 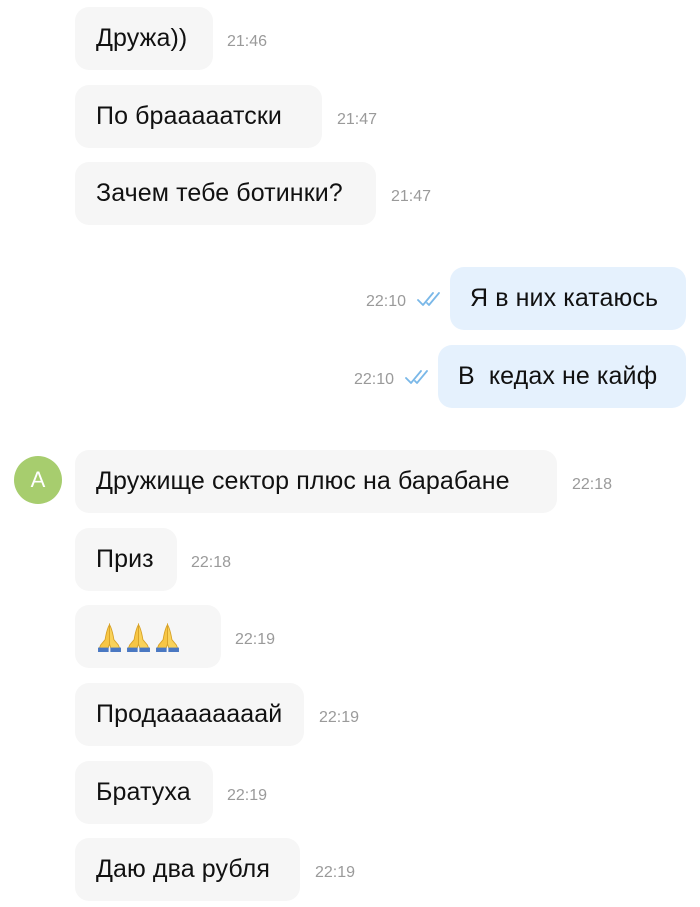 I want to click on message-row: 22:10 В кедах не кайф, so click(x=350, y=376).